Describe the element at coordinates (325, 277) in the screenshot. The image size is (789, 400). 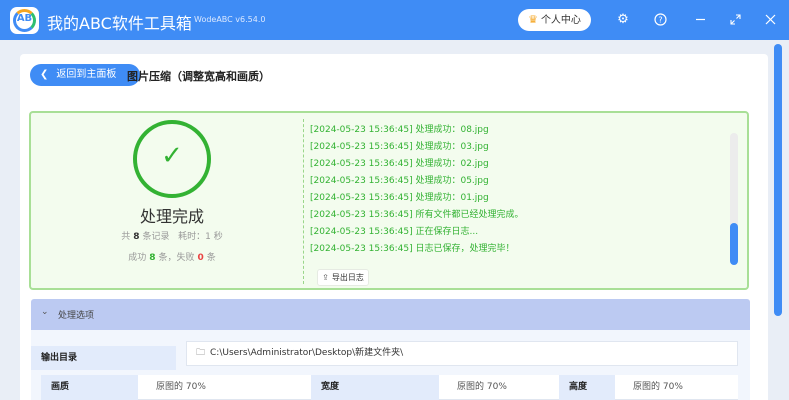
I see `export-icon: ⇪` at that location.